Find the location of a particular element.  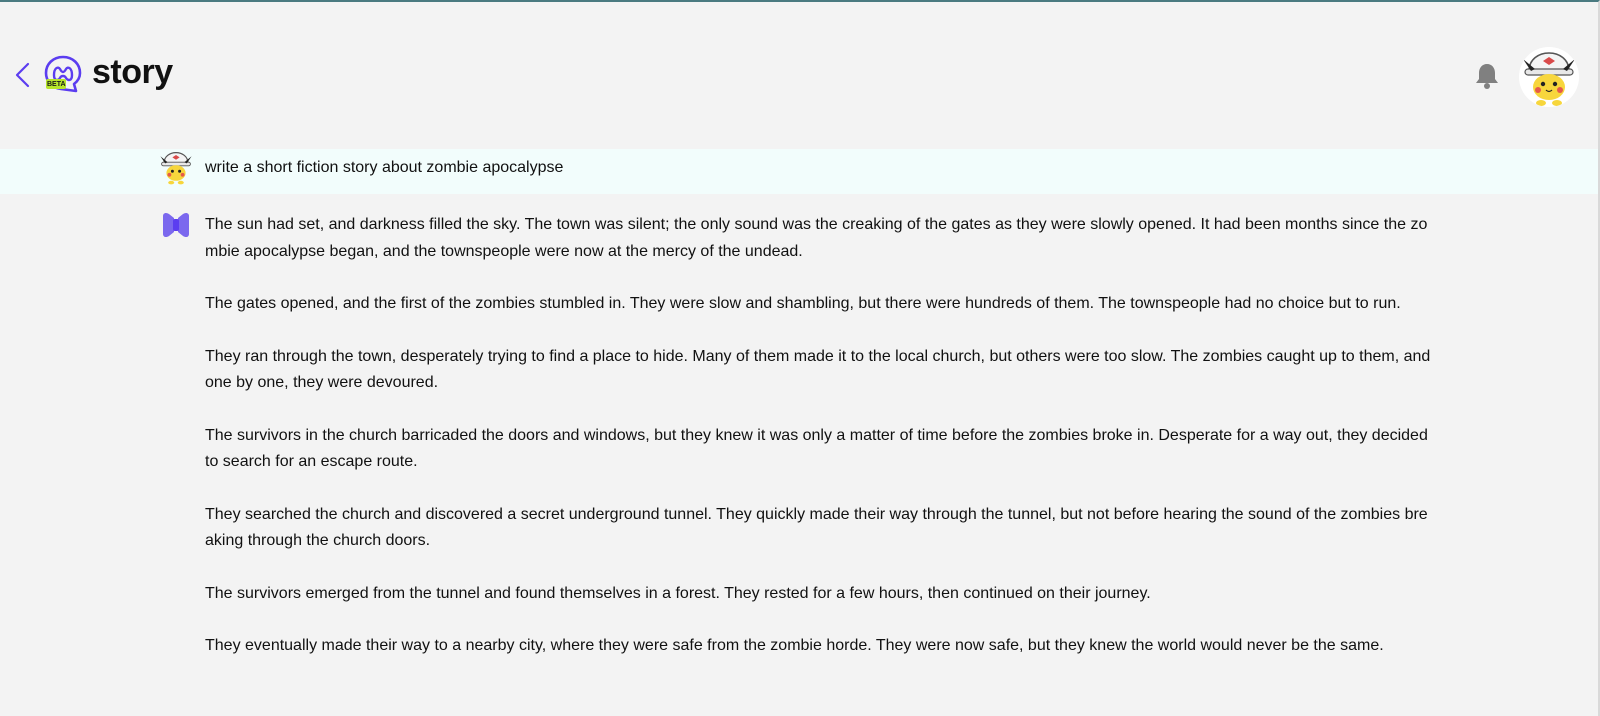

back-button is located at coordinates (23, 75).